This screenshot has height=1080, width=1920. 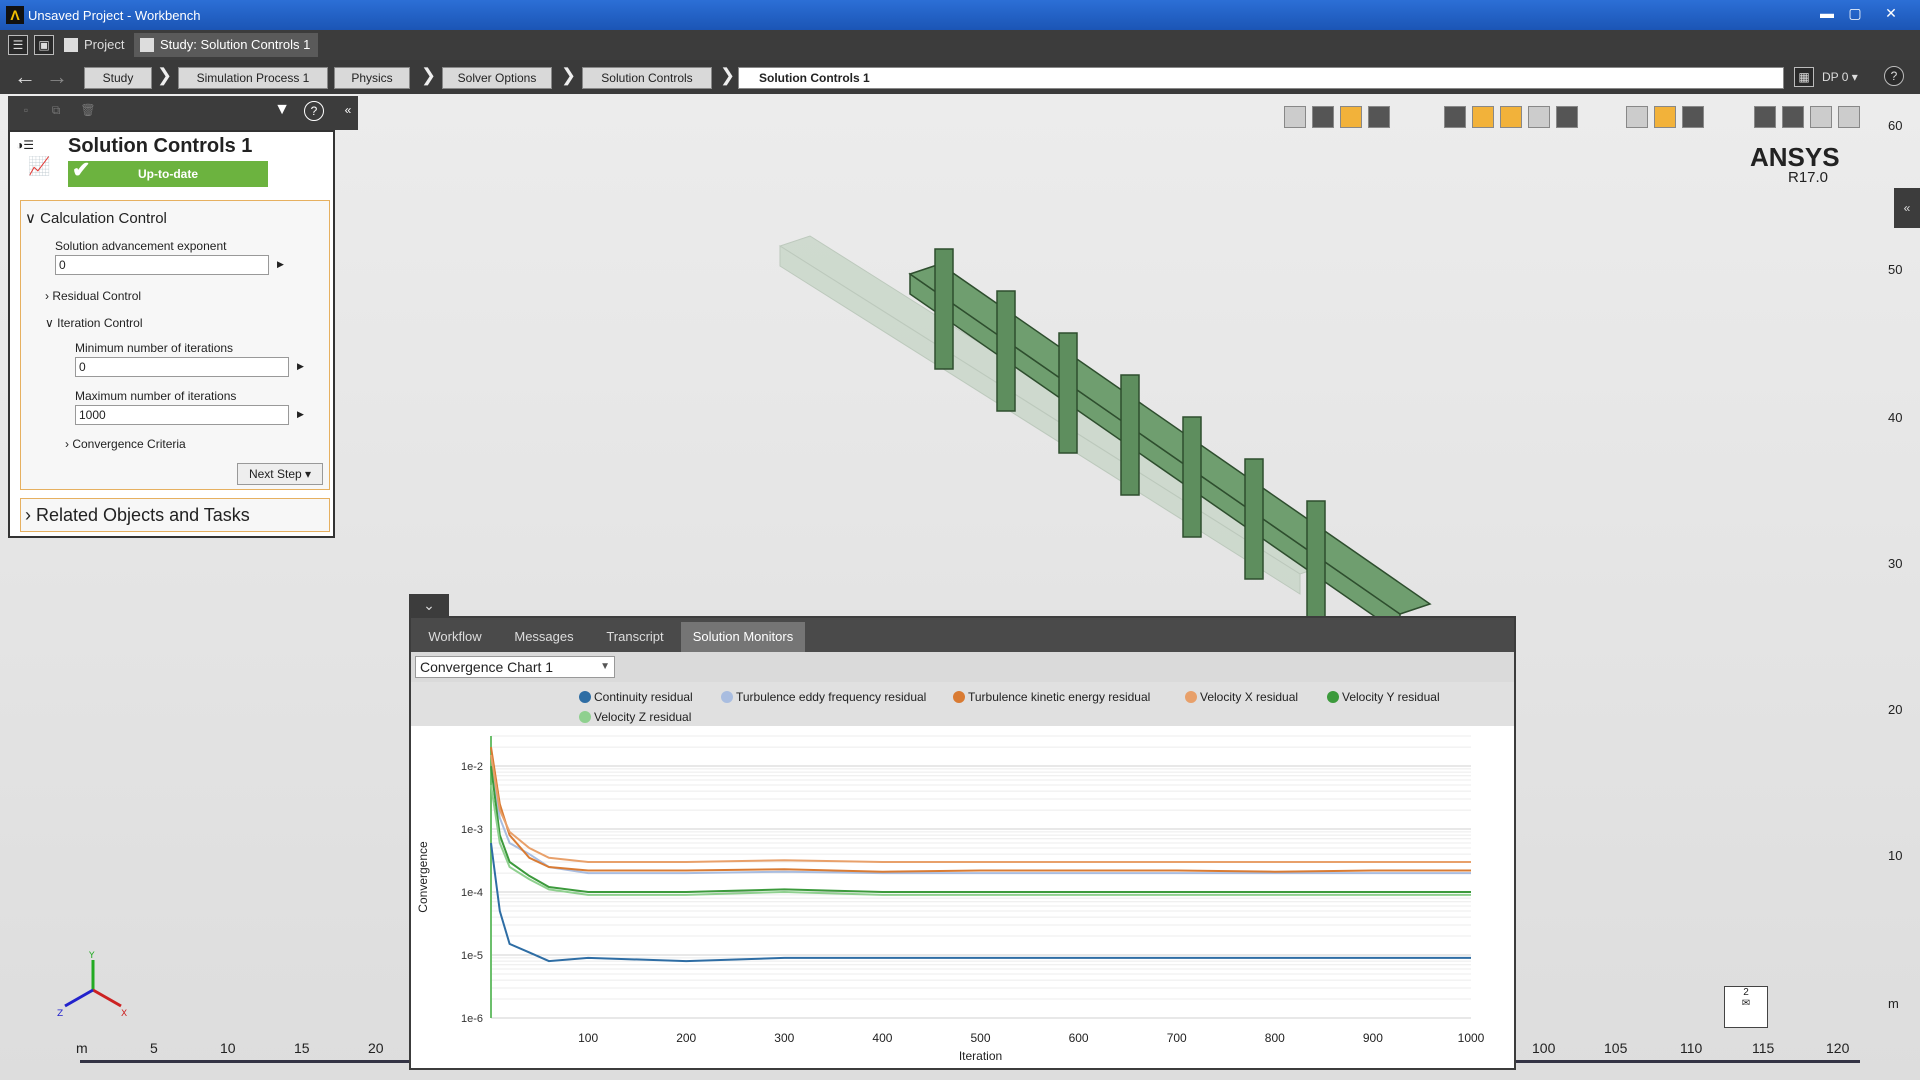 I want to click on legend-label: Turbulence kinetic energy residual, so click(x=1059, y=697).